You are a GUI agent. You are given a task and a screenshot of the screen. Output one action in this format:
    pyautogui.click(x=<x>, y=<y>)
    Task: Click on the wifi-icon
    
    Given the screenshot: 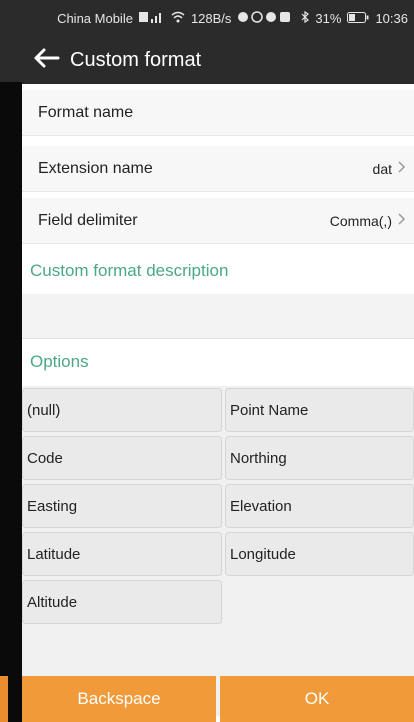 What is the action you would take?
    pyautogui.click(x=178, y=18)
    